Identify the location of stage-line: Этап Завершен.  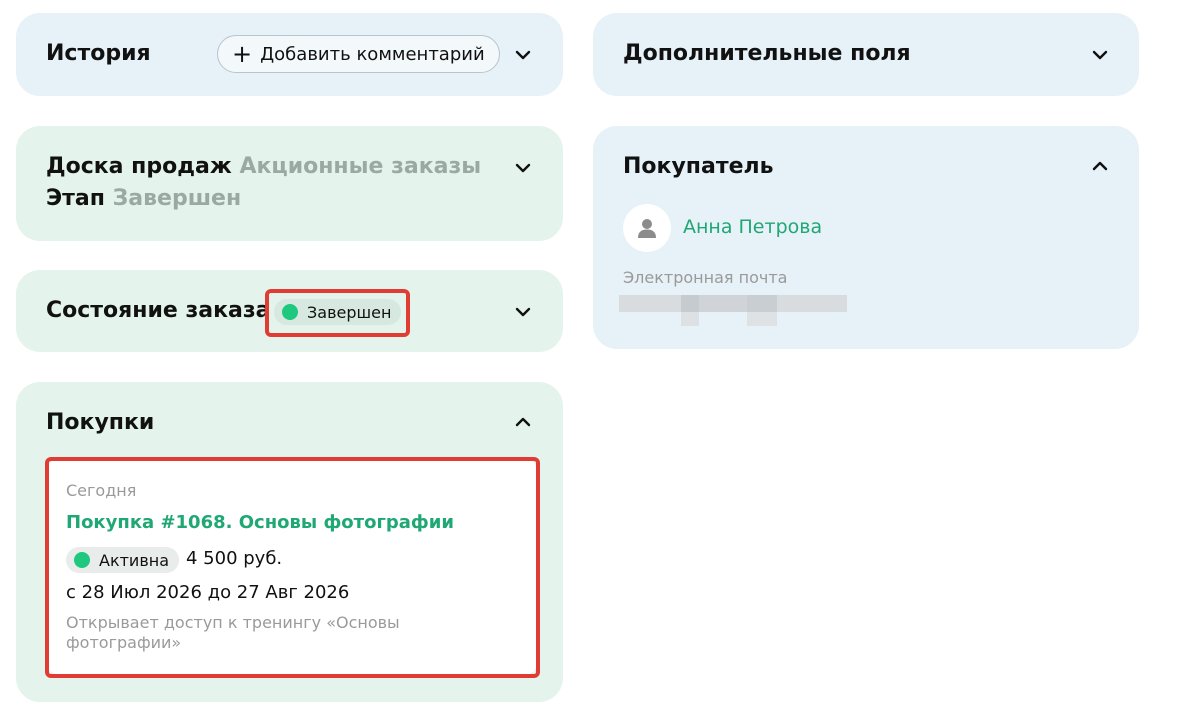
(143, 198).